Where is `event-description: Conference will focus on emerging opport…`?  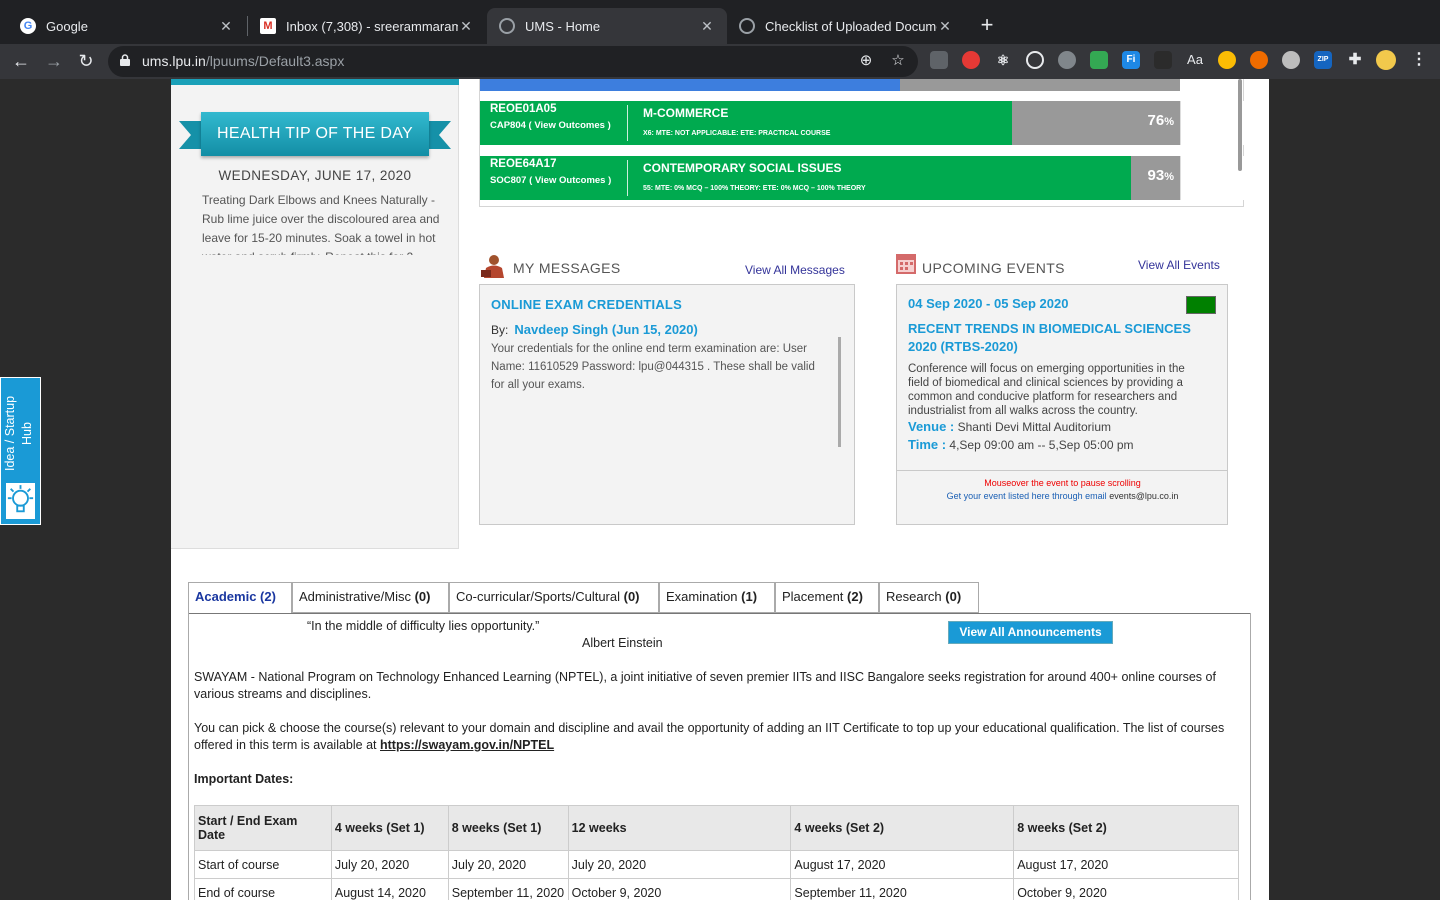 event-description: Conference will focus on emerging opport… is located at coordinates (1046, 390).